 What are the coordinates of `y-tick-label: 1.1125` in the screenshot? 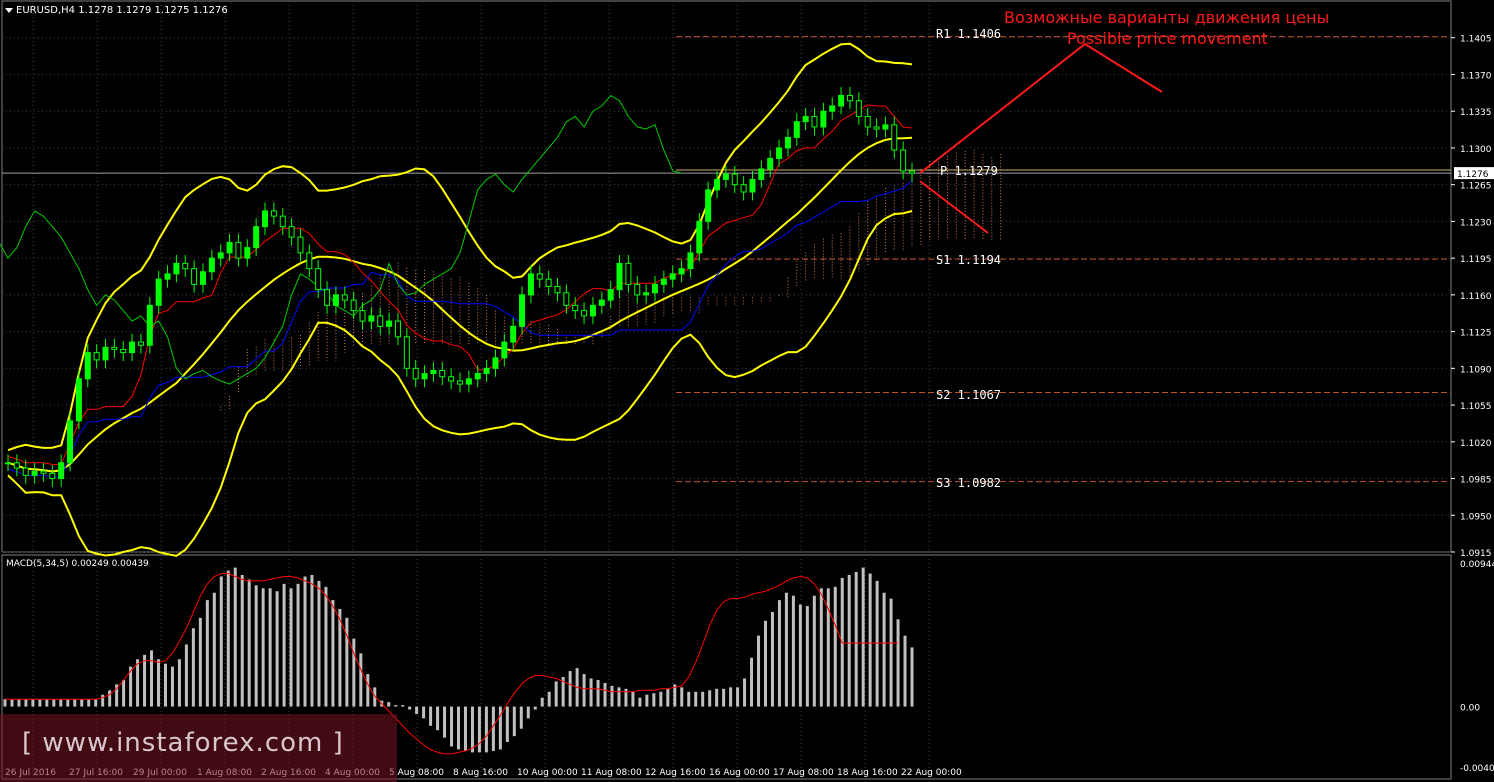 It's located at (1476, 334).